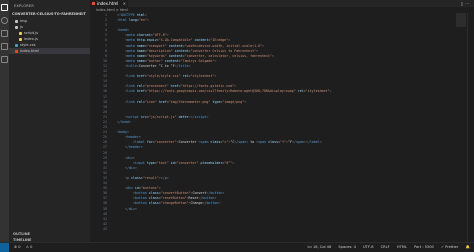 This screenshot has height=252, width=474. Describe the element at coordinates (49, 14) in the screenshot. I see `workspace-folder: CONVERTER-CELSIUS-TO-FAHRENHEIT` at that location.